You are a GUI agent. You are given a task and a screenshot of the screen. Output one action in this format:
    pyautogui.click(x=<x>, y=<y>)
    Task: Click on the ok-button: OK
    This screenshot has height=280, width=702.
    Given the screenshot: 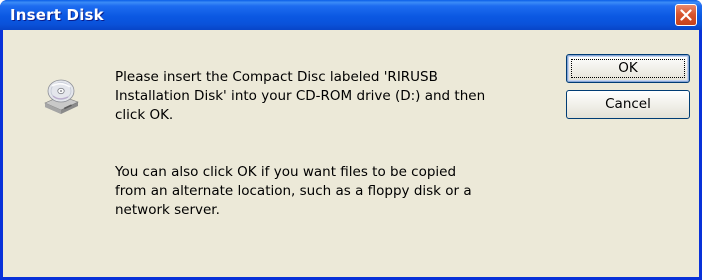 What is the action you would take?
    pyautogui.click(x=628, y=68)
    